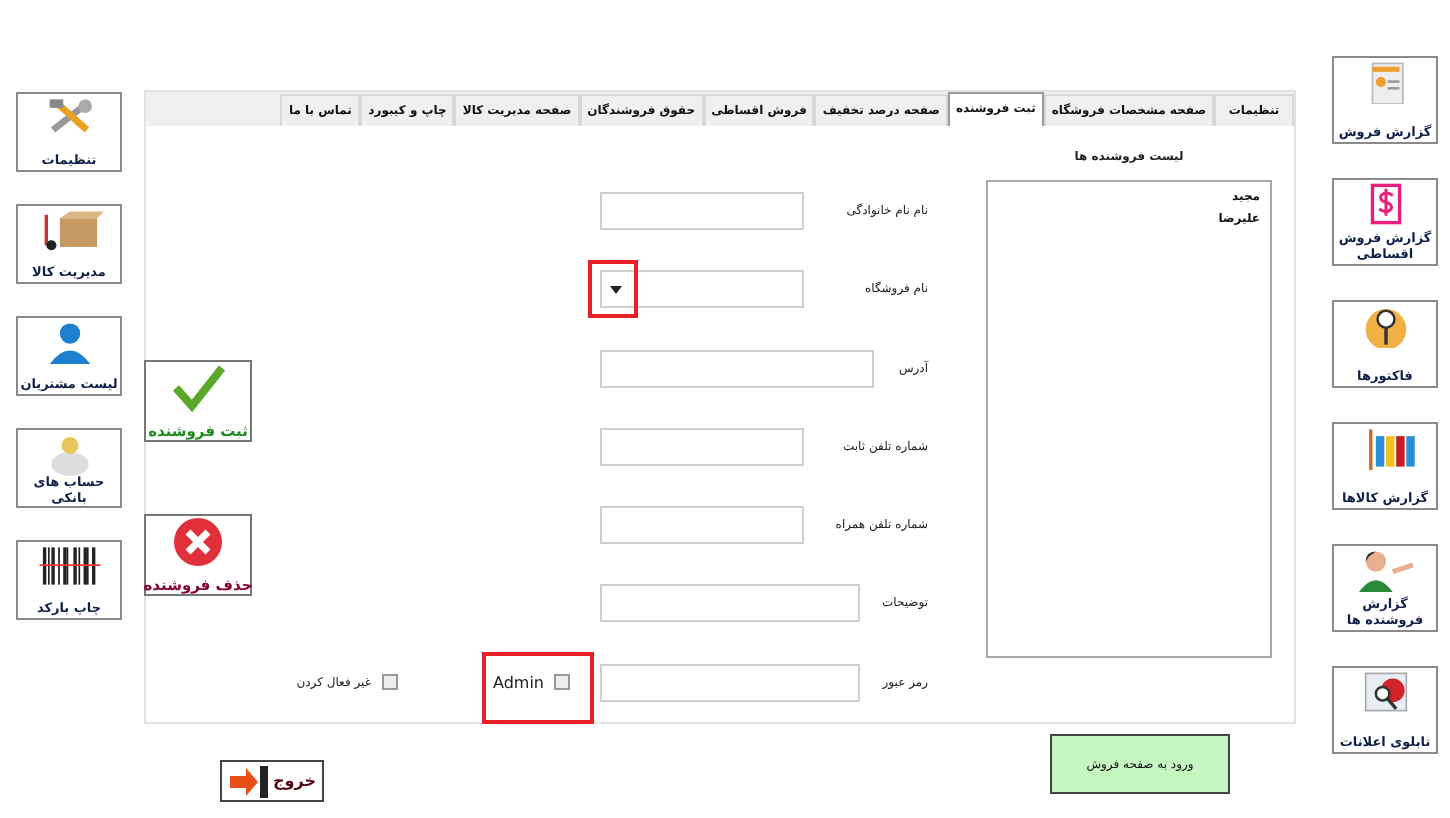 Image resolution: width=1450 pixels, height=818 pixels. What do you see at coordinates (518, 682) in the screenshot?
I see `checkbox-label: Admin` at bounding box center [518, 682].